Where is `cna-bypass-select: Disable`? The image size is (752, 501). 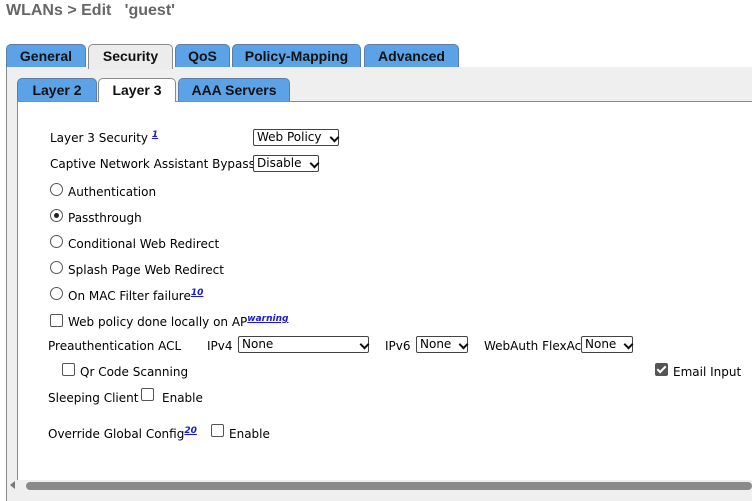
cna-bypass-select: Disable is located at coordinates (286, 163).